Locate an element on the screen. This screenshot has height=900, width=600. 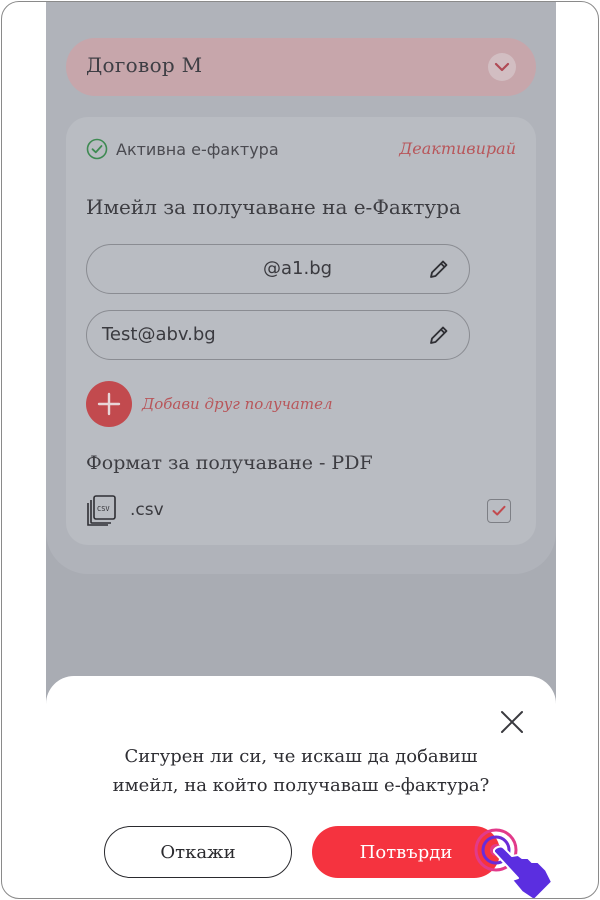
csv-checkbox is located at coordinates (499, 511).